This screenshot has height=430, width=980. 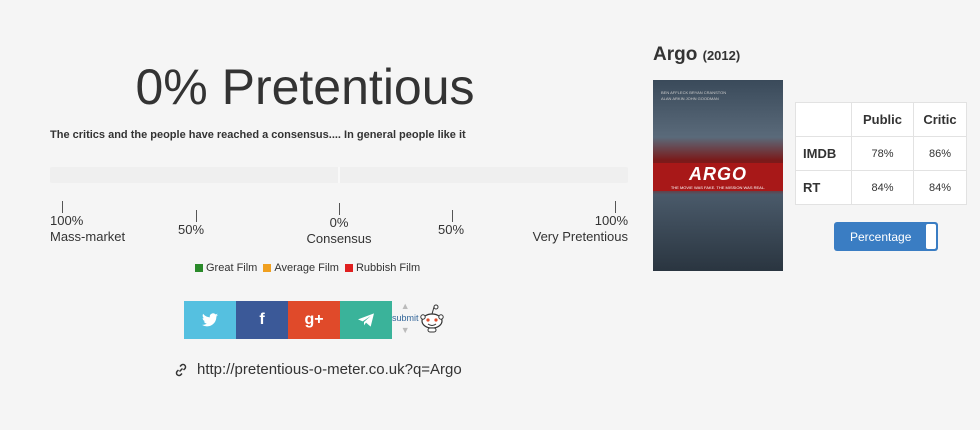 I want to click on ratings-critic-value: 84%, so click(x=940, y=187).